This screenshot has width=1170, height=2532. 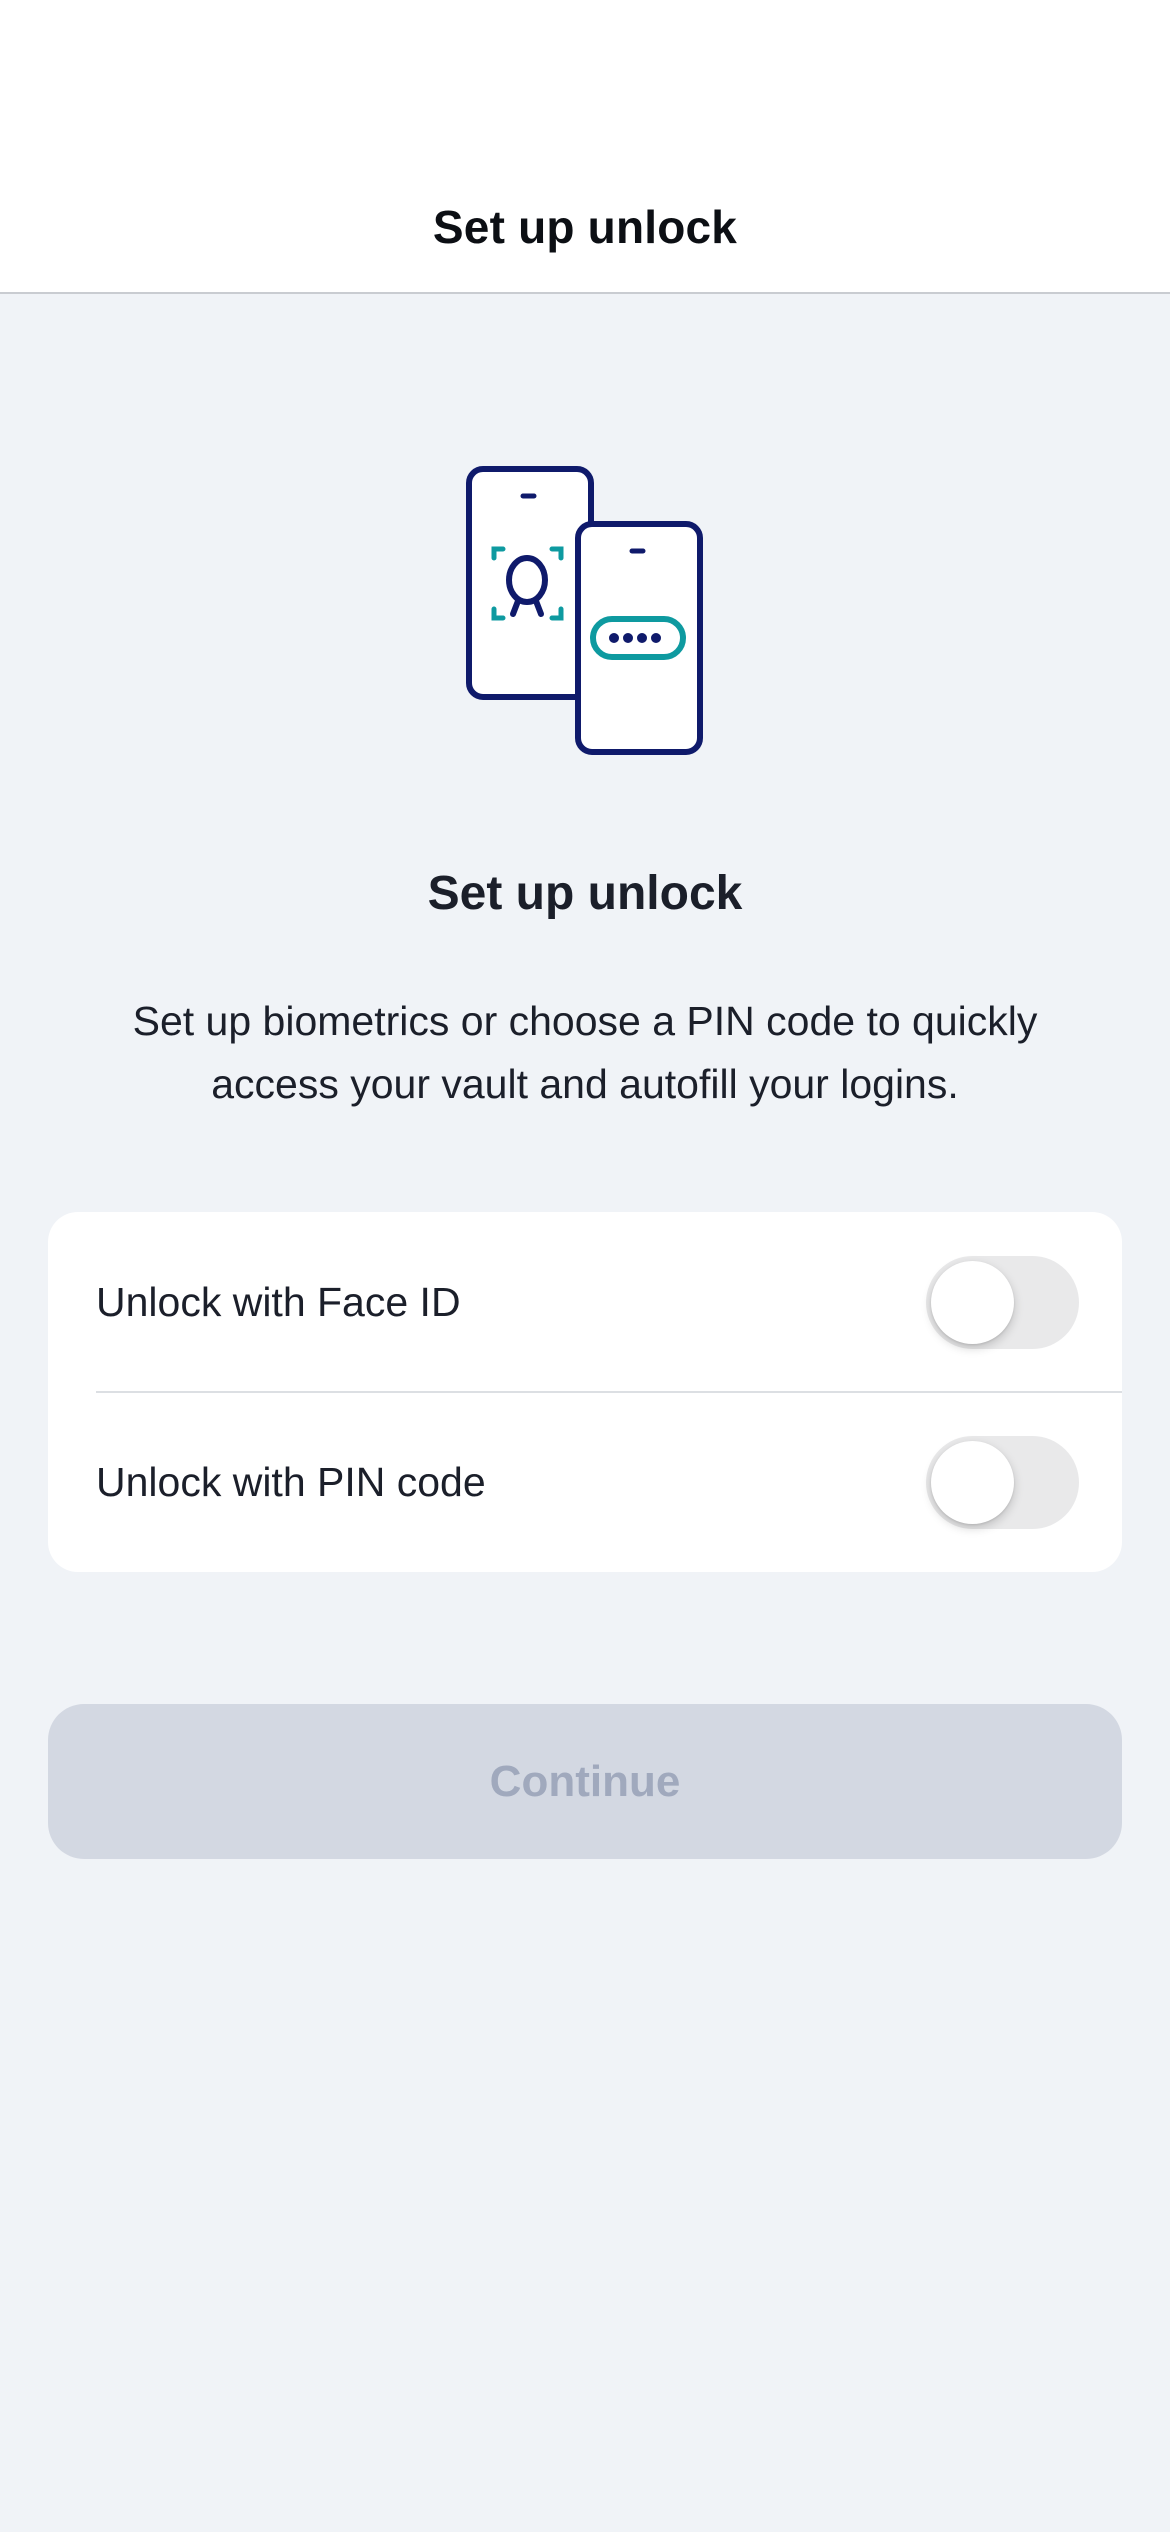 I want to click on pin-code-toggle, so click(x=1002, y=1482).